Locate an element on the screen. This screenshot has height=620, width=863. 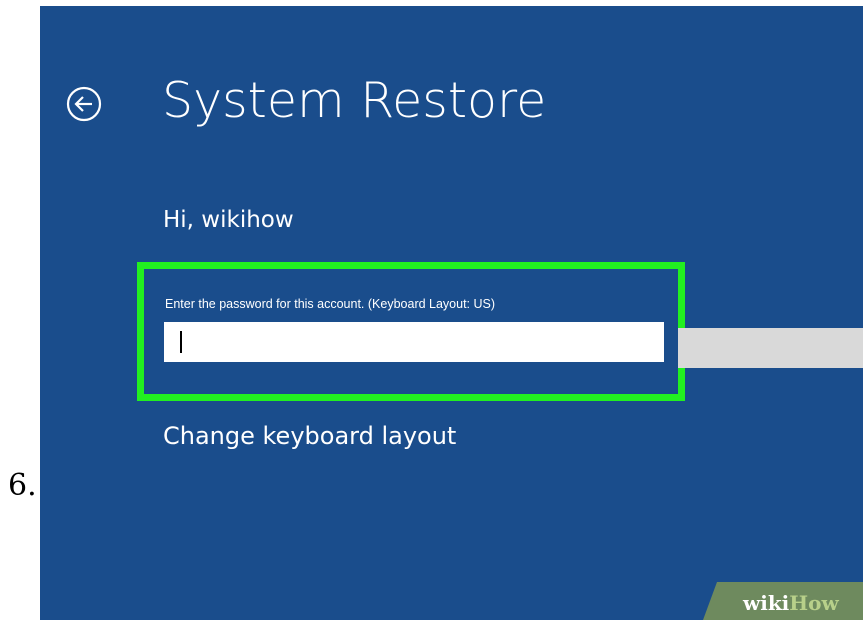
text-caret is located at coordinates (181, 342).